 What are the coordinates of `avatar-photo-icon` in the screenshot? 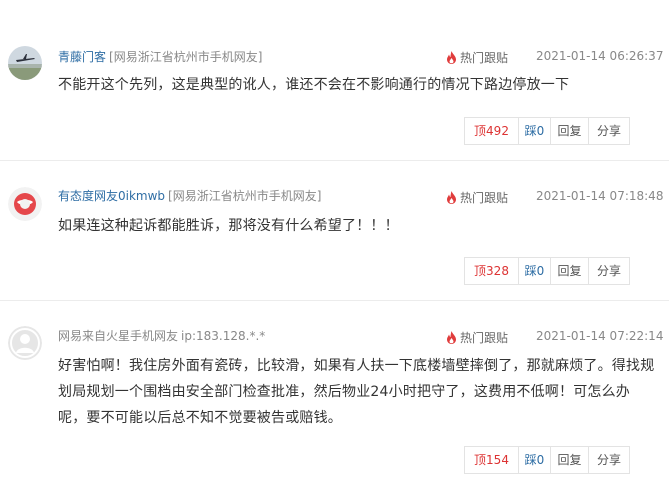 It's located at (25, 63).